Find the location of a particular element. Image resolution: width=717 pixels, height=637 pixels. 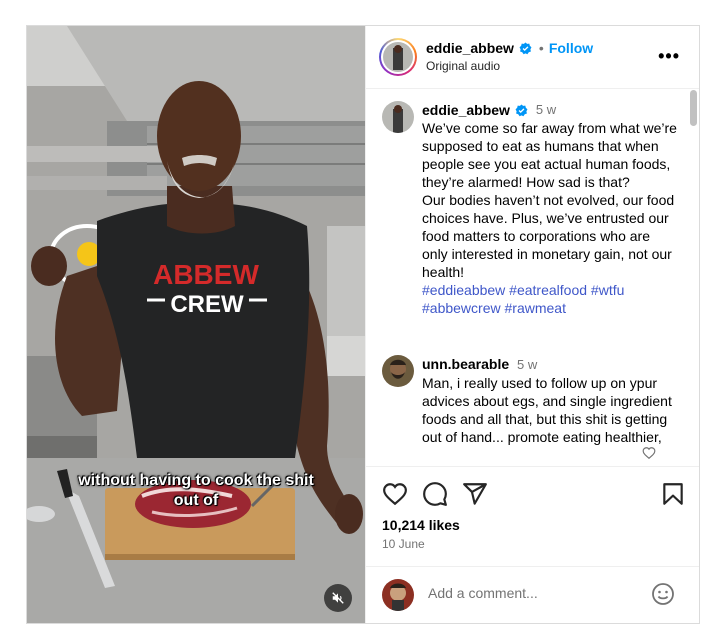

commenter-avatar is located at coordinates (398, 371).